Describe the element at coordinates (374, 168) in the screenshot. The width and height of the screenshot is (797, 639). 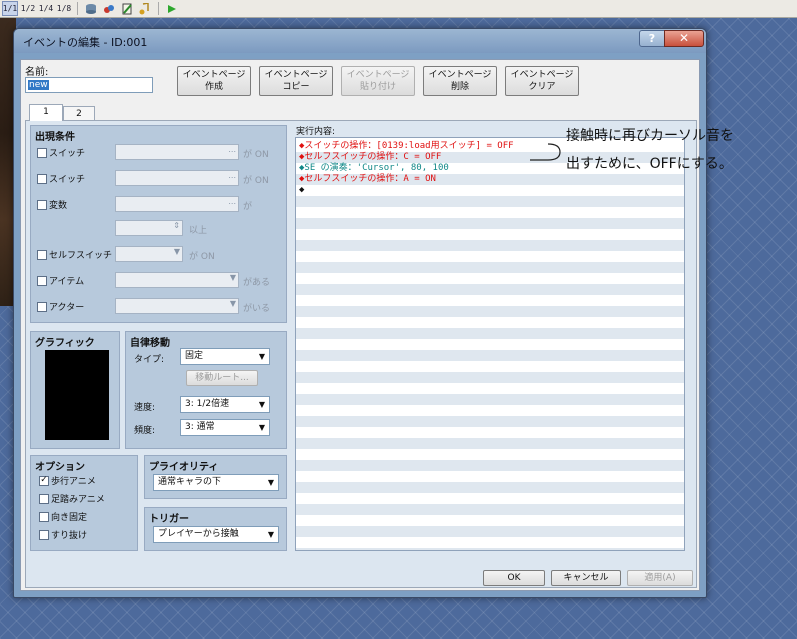
I see `exec-line-3: ◆SE の演奏：'Cursor', 80, 100` at that location.